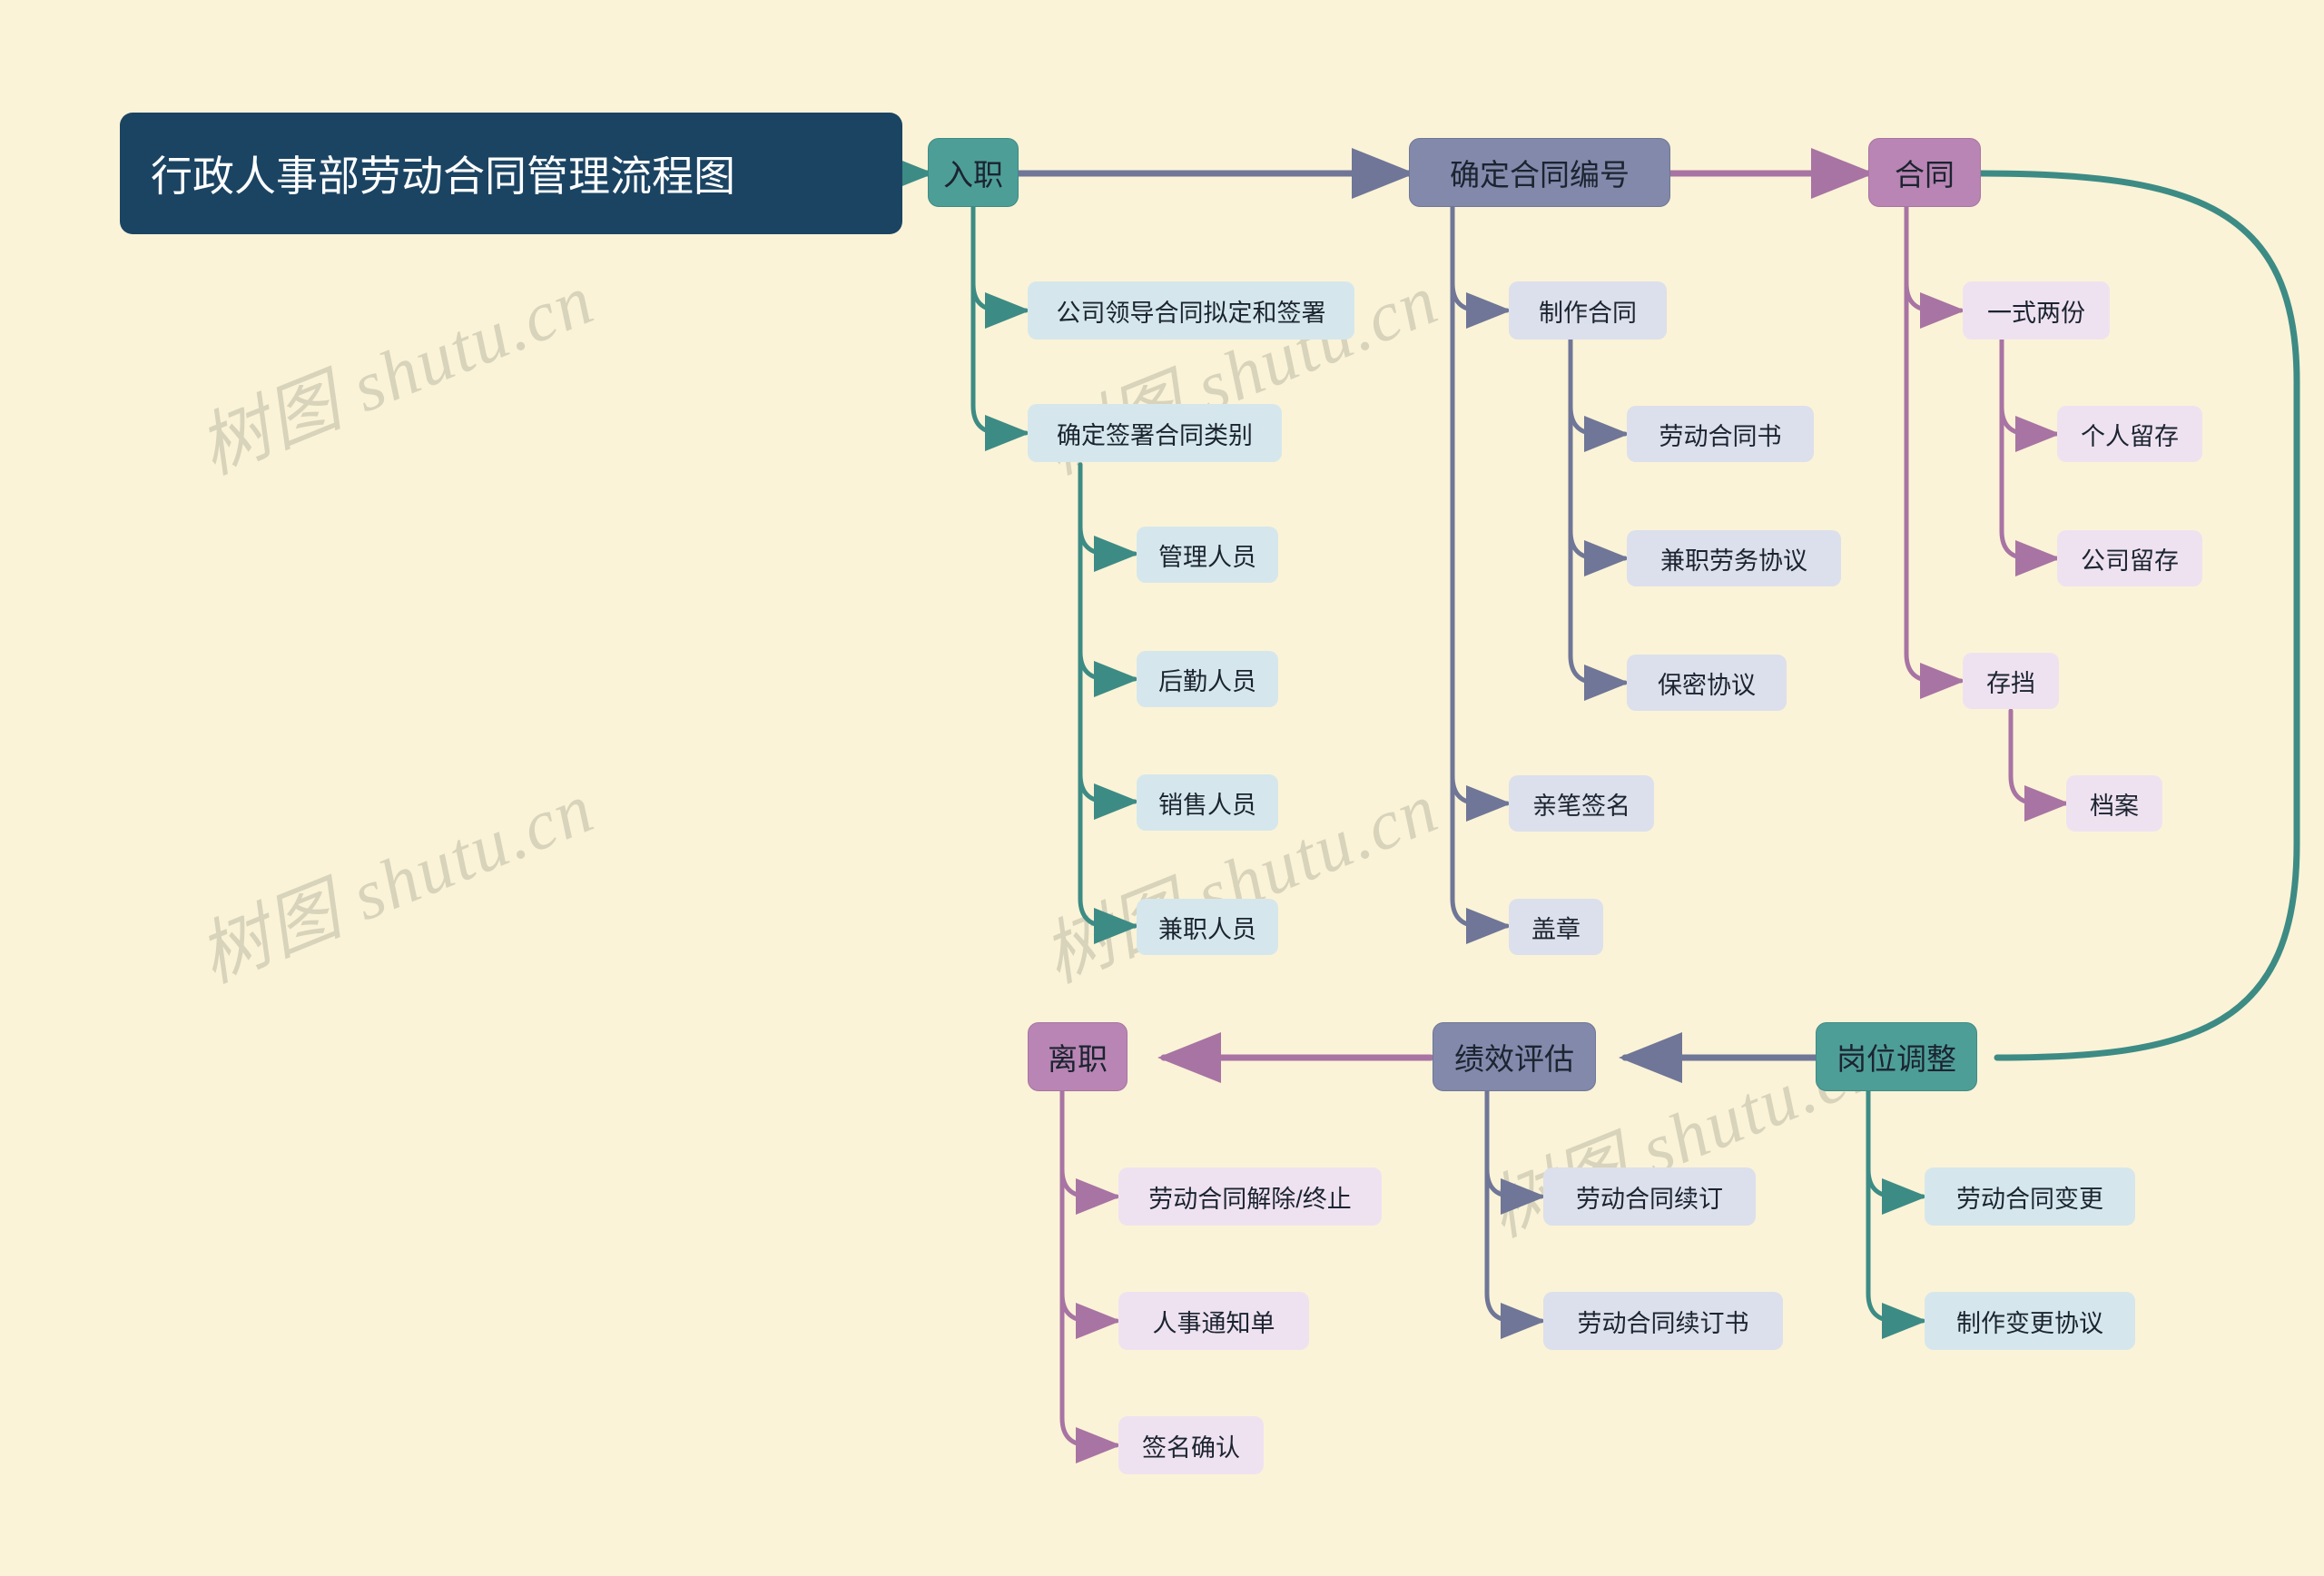 This screenshot has height=1576, width=2324. Describe the element at coordinates (1155, 433) in the screenshot. I see `node-querenqianshuhetongleibie: 确定签署合同类别` at that location.